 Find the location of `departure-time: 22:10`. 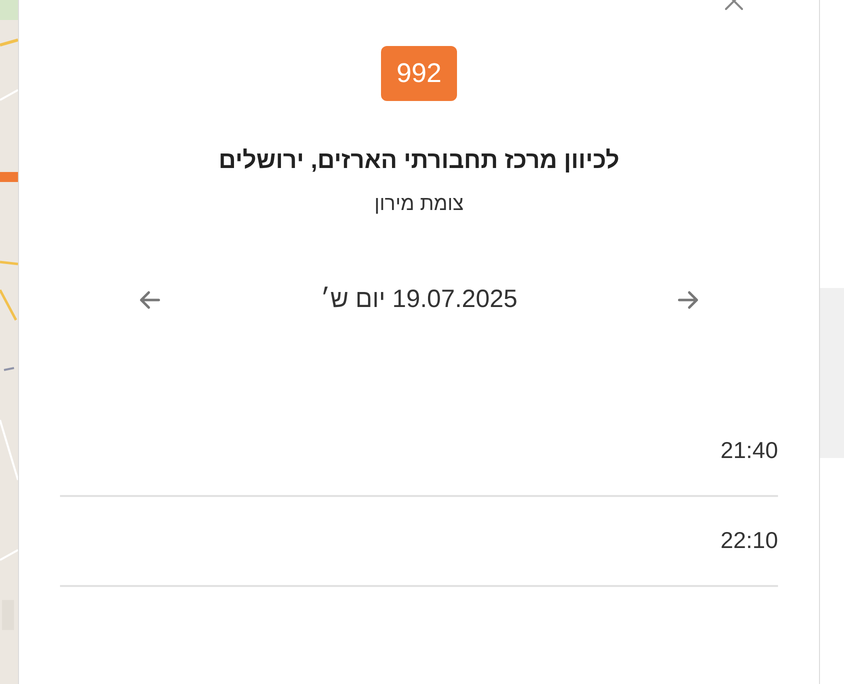

departure-time: 22:10 is located at coordinates (749, 541).